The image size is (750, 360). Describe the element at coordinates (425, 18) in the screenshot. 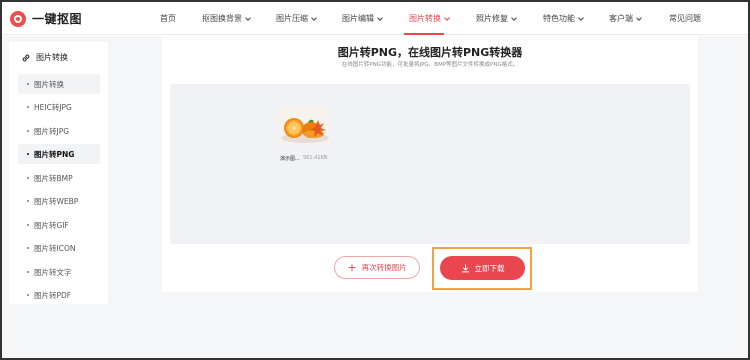

I see `nav-label: 图片转换` at that location.